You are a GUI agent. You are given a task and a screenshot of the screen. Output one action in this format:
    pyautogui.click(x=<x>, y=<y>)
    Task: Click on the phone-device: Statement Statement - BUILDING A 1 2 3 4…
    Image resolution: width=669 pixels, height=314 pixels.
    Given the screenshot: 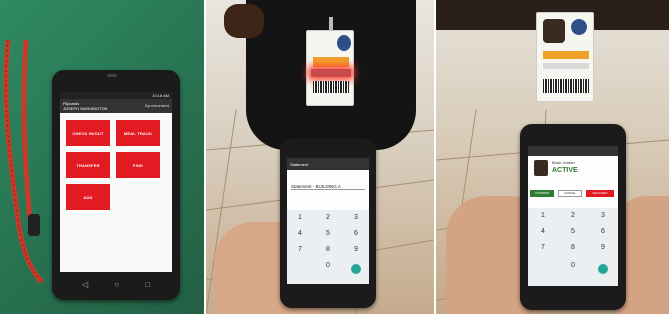 What is the action you would take?
    pyautogui.click(x=328, y=223)
    